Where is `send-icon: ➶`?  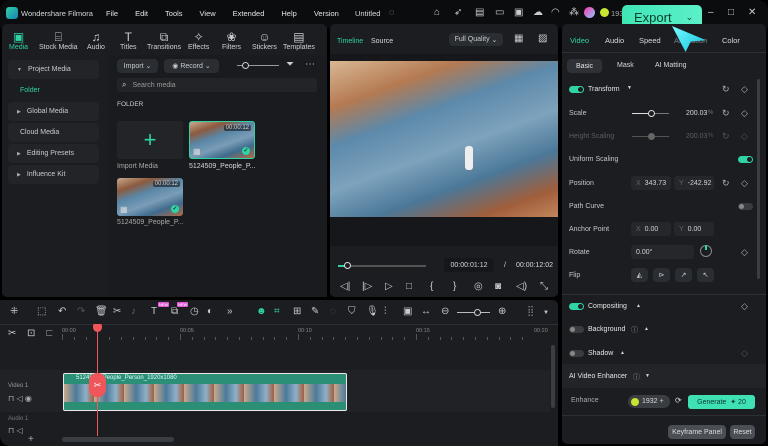 send-icon: ➶ is located at coordinates (458, 12).